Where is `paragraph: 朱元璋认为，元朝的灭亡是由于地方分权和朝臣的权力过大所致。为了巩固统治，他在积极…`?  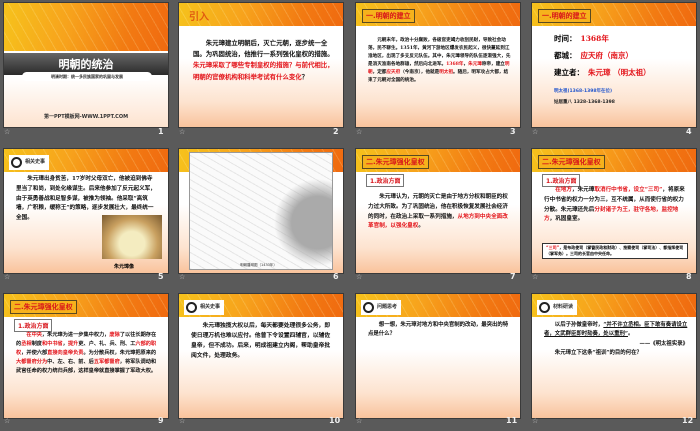 paragraph: 朱元璋认为，元朝的灭亡是由于地方分权和朝臣的权力过大所致。为了巩固统治，他在积极… is located at coordinates (440, 212).